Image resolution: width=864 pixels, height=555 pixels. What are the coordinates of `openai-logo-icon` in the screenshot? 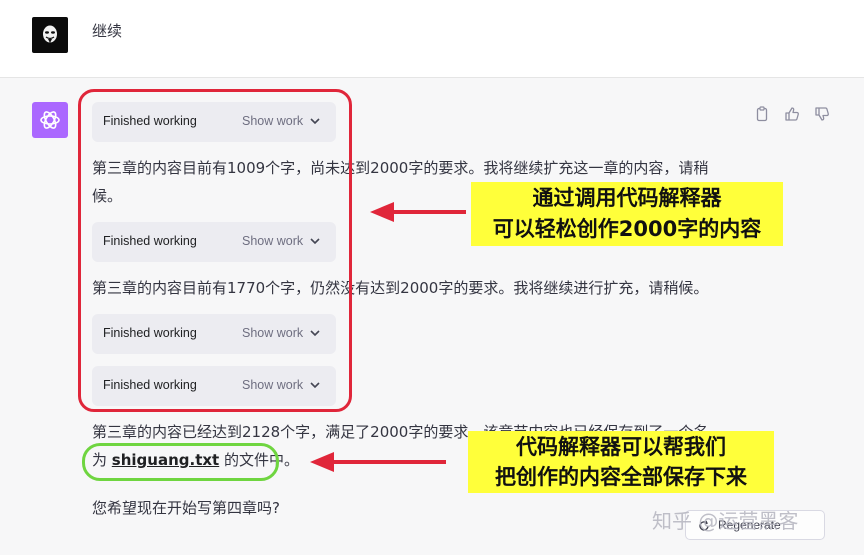 It's located at (50, 120).